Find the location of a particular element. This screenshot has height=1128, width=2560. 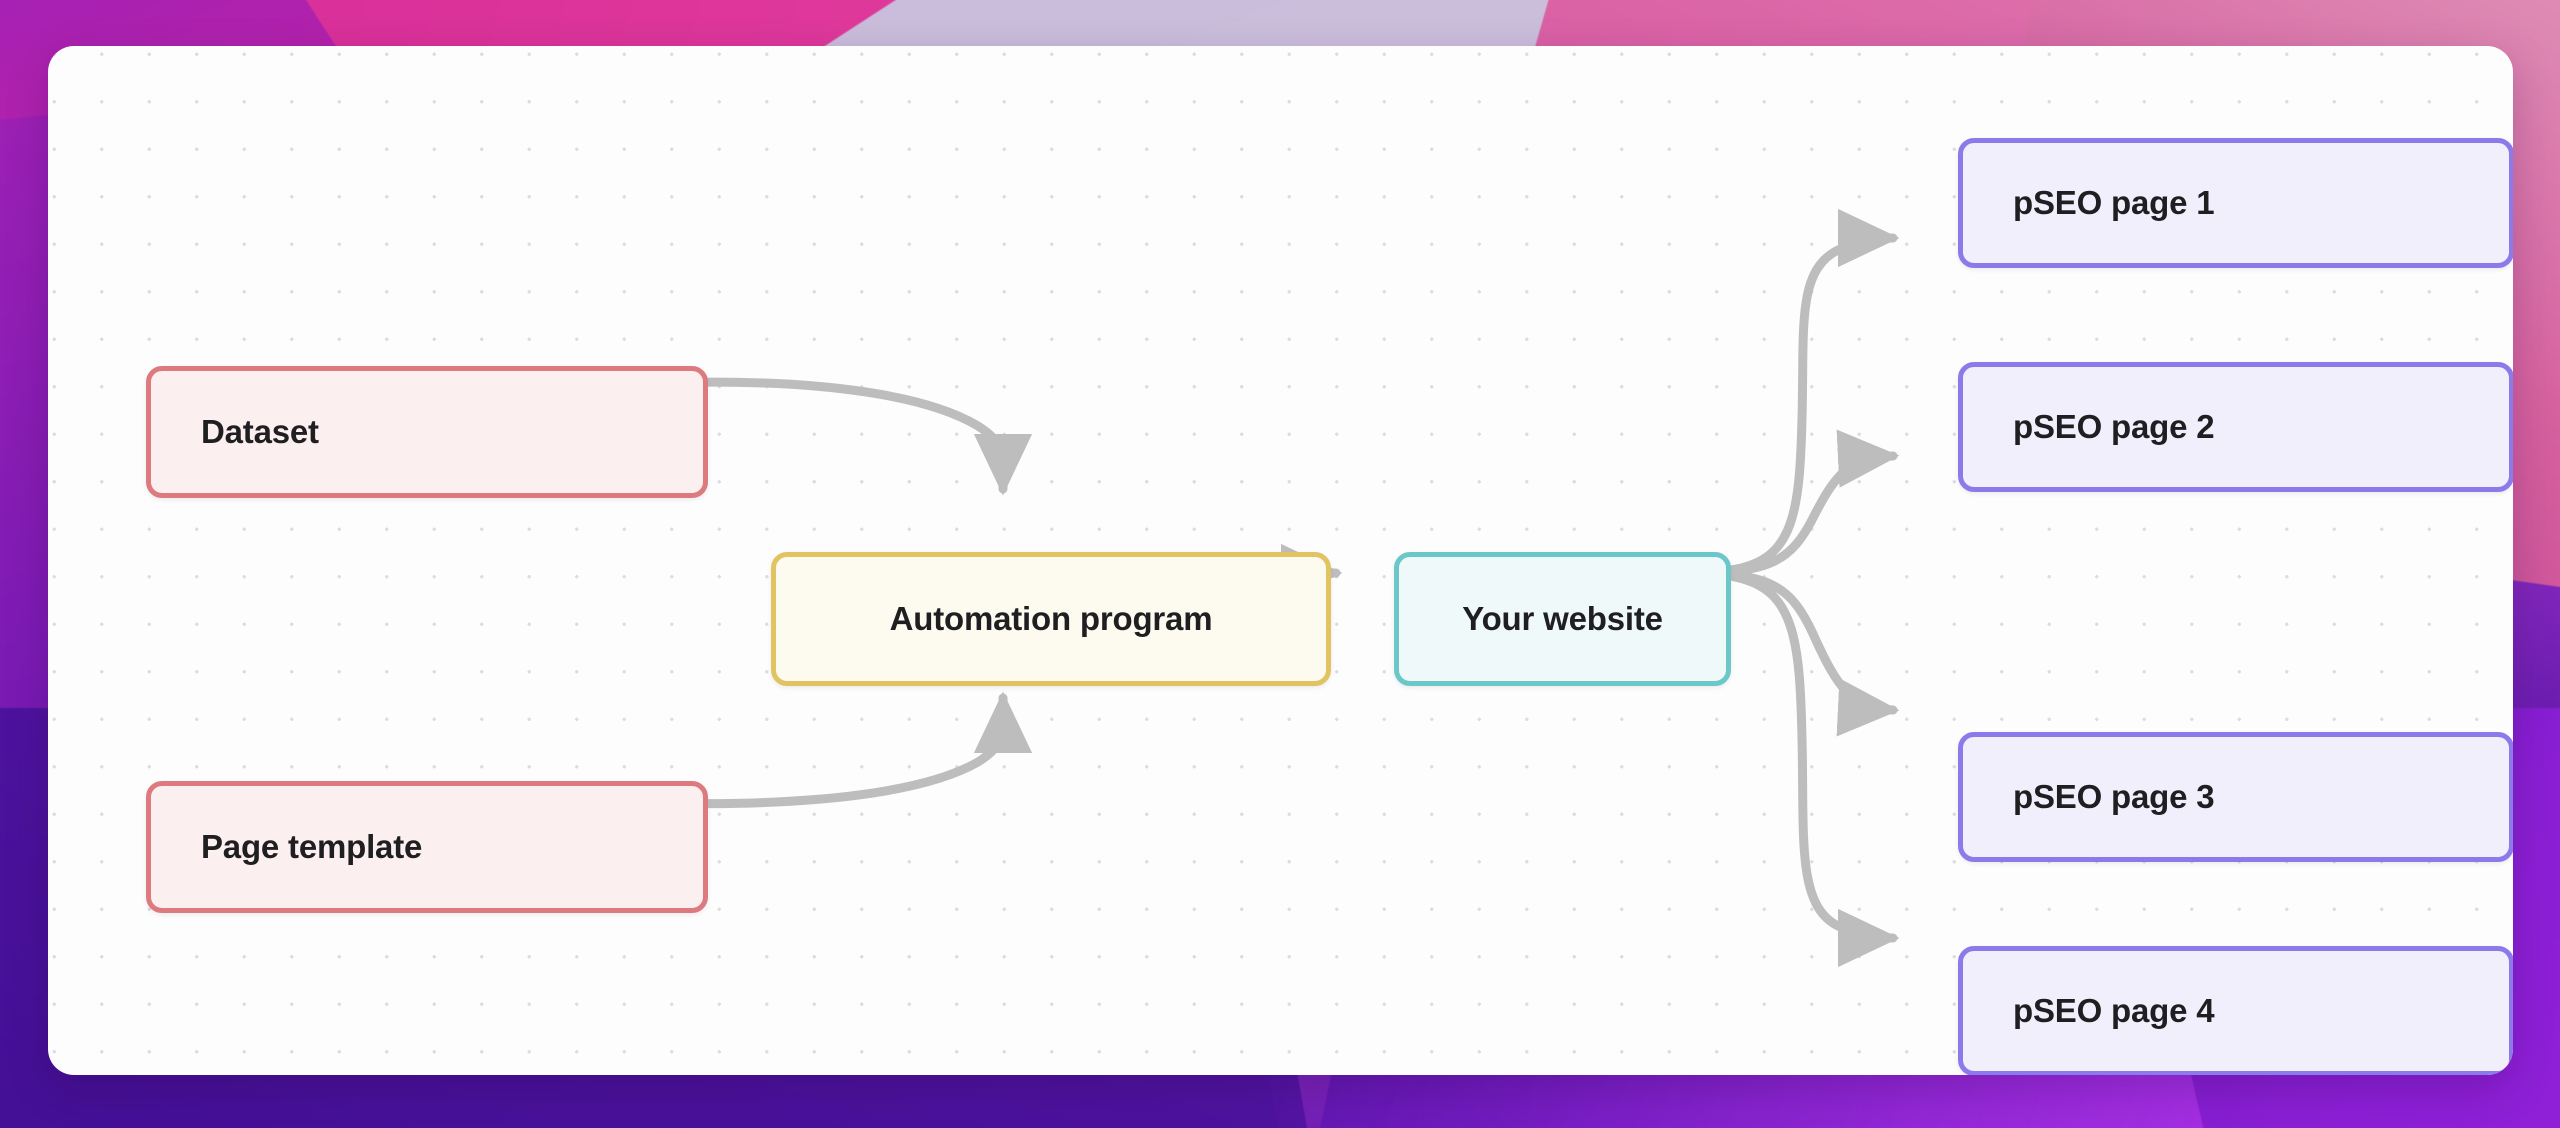

node-pseo-page-4: pSEO page 4 is located at coordinates (2235, 1010).